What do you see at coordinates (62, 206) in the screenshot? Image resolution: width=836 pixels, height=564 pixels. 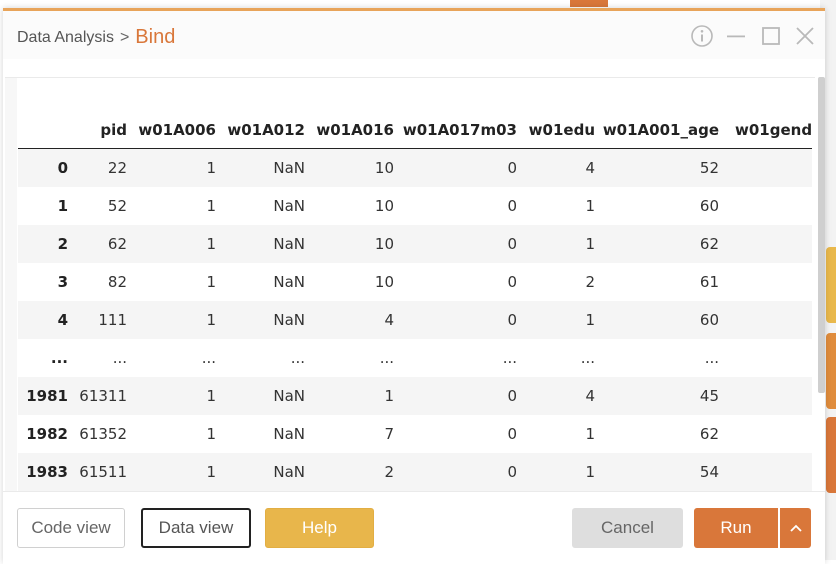 I see `row-index: 1` at bounding box center [62, 206].